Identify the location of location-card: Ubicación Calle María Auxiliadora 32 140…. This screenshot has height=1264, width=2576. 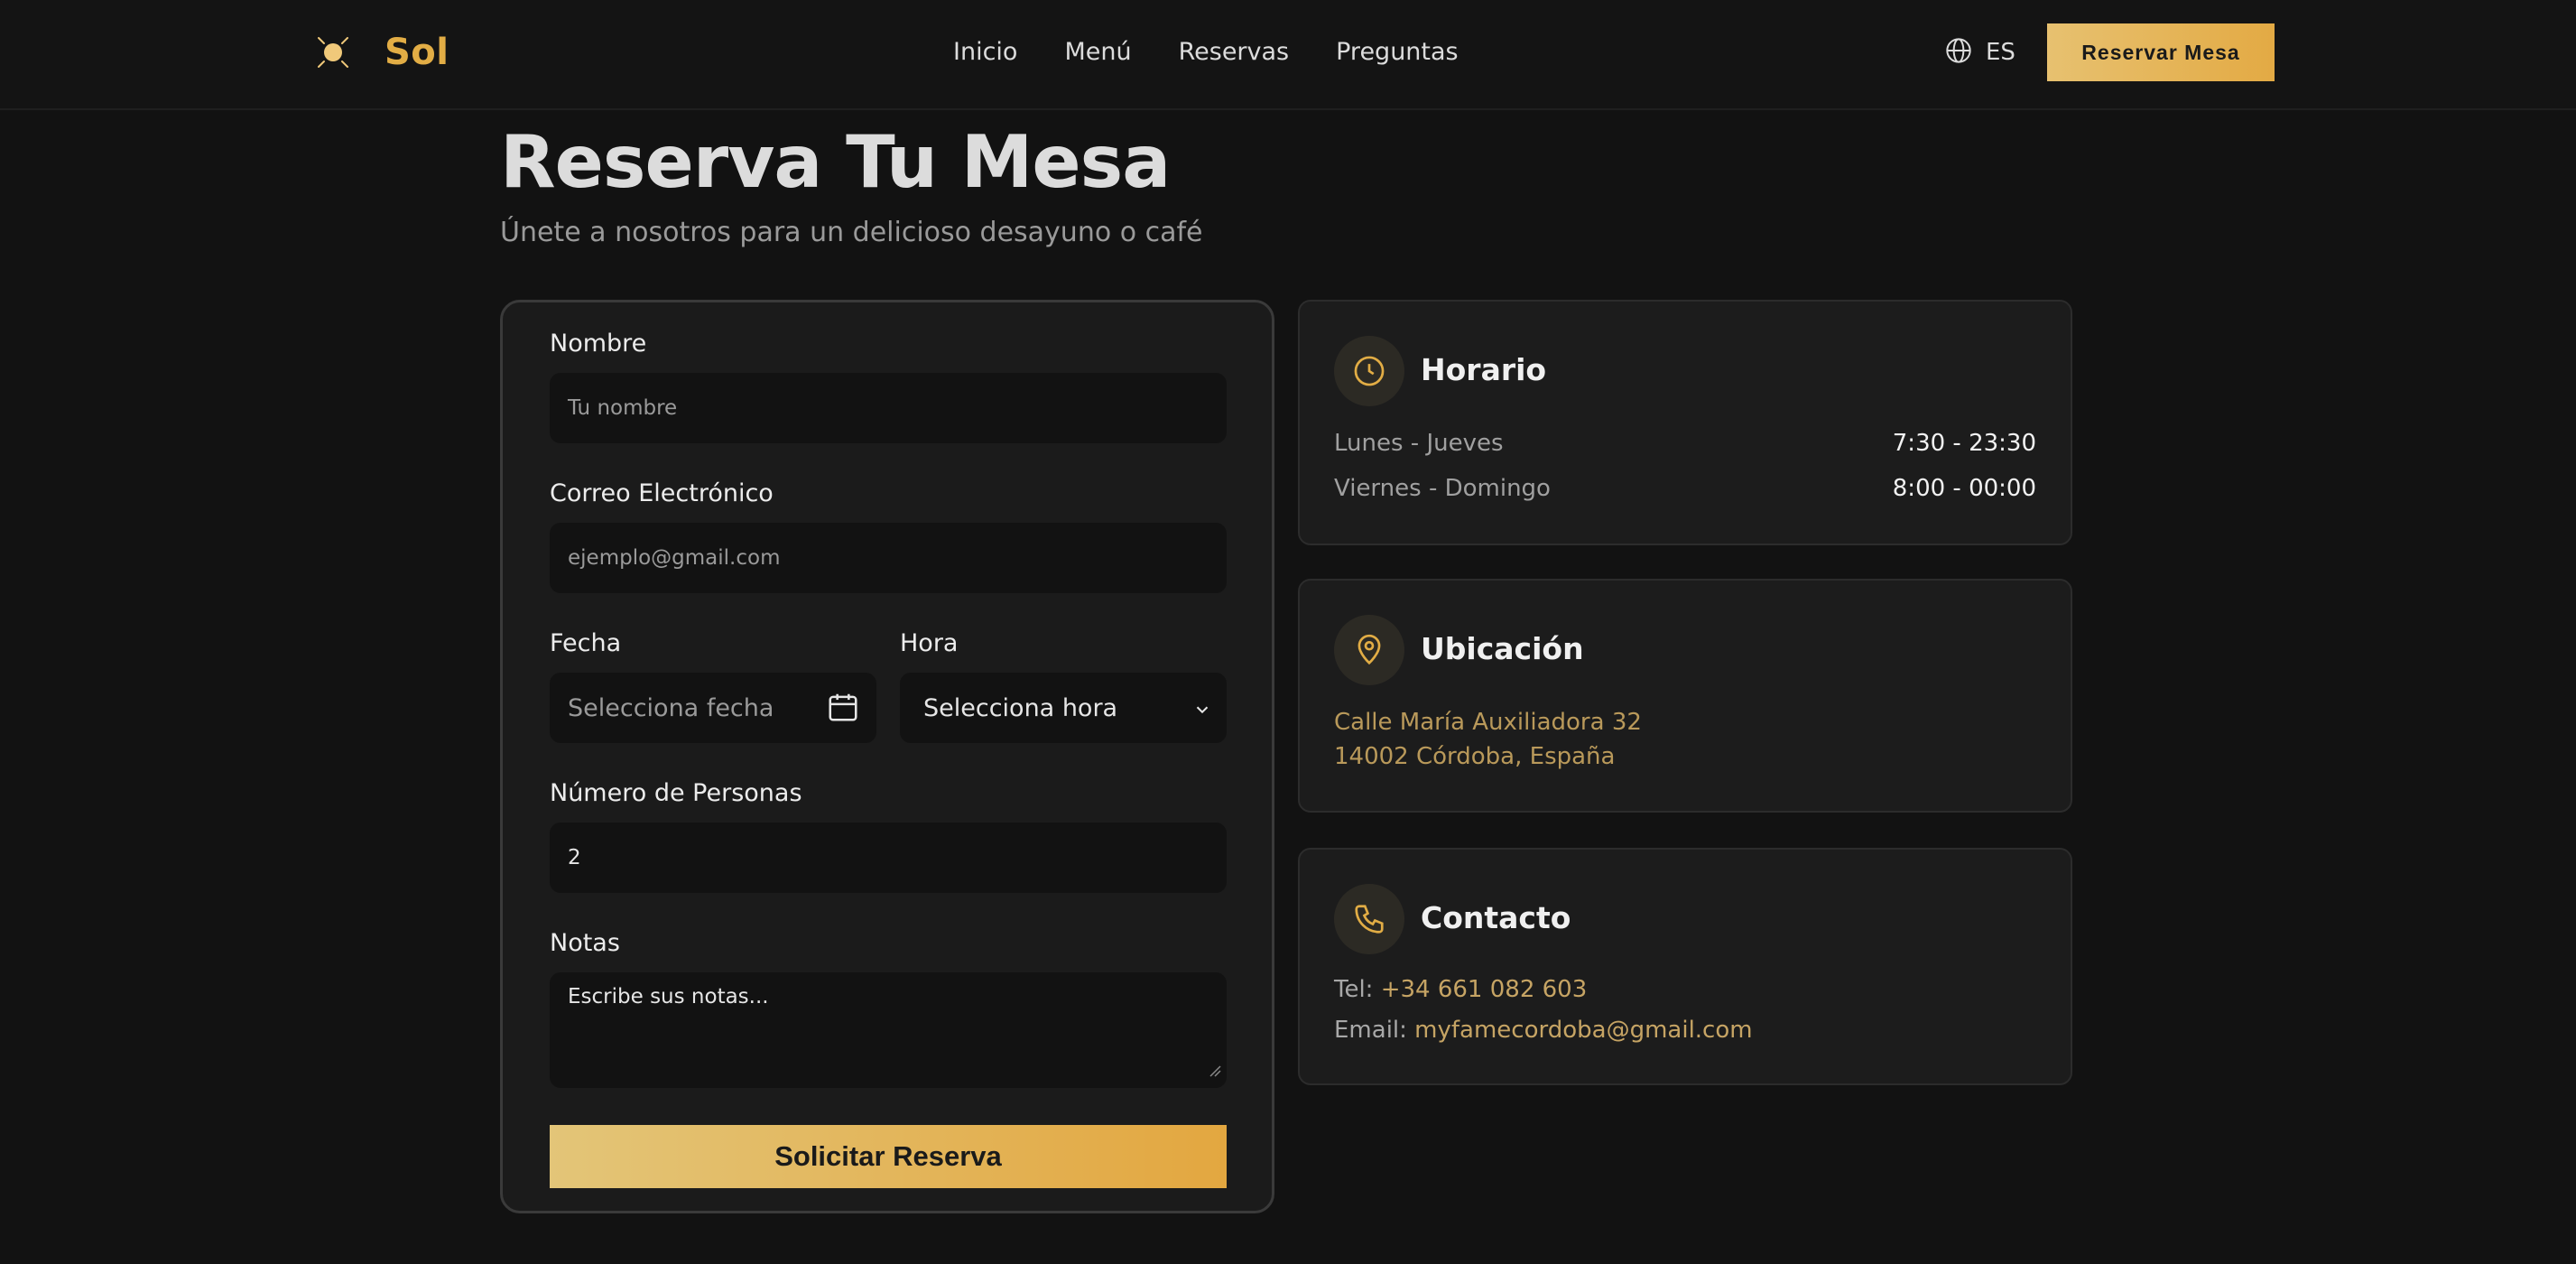
(1685, 696).